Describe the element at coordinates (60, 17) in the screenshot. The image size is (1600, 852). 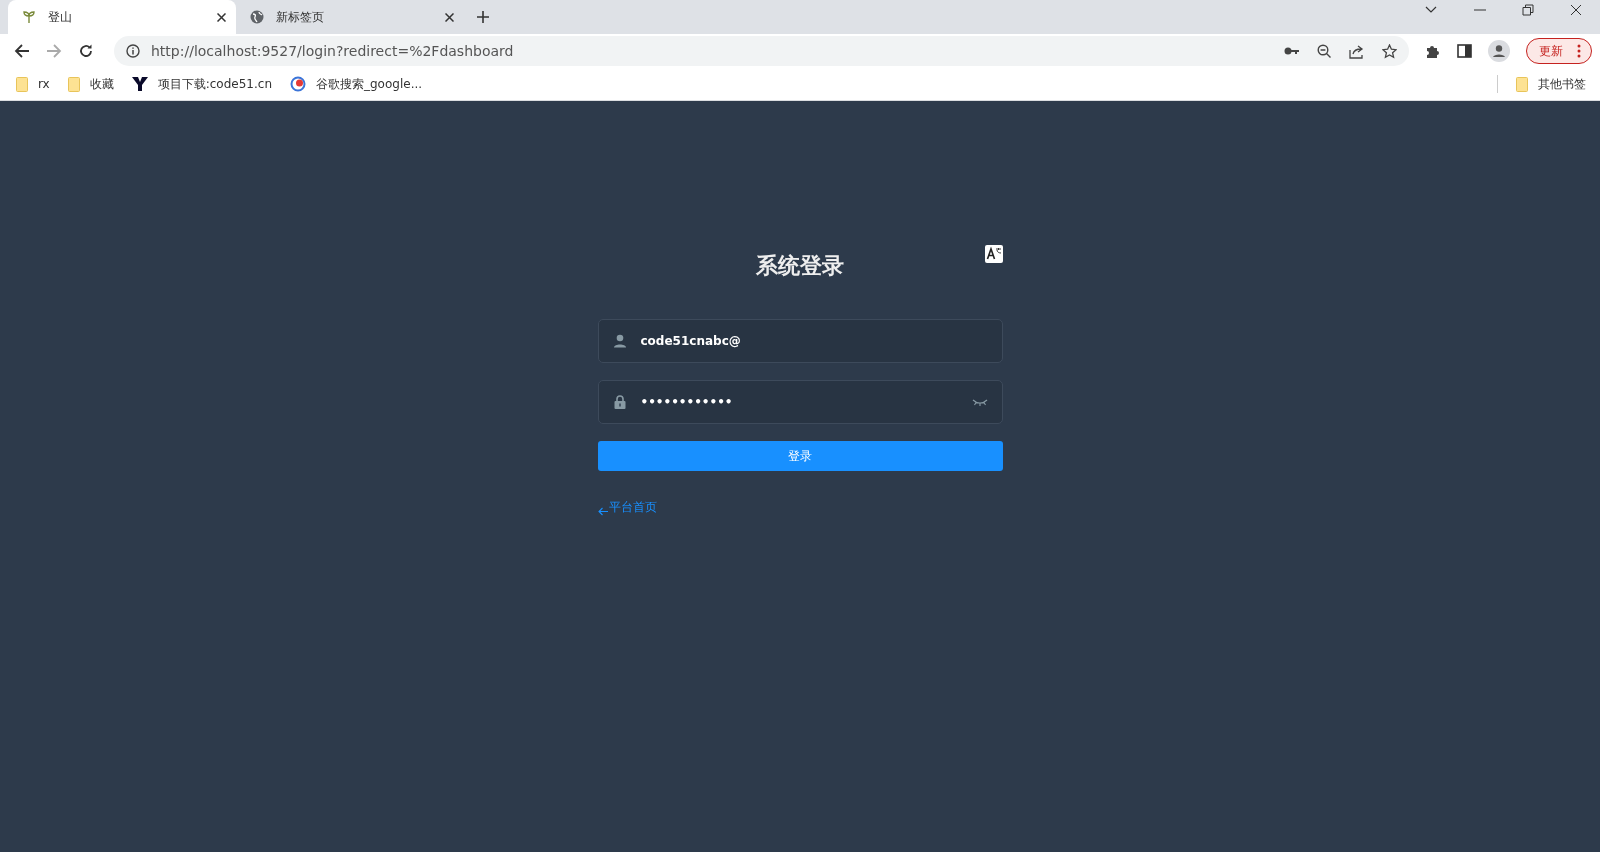
I see `tab-title: 登山` at that location.